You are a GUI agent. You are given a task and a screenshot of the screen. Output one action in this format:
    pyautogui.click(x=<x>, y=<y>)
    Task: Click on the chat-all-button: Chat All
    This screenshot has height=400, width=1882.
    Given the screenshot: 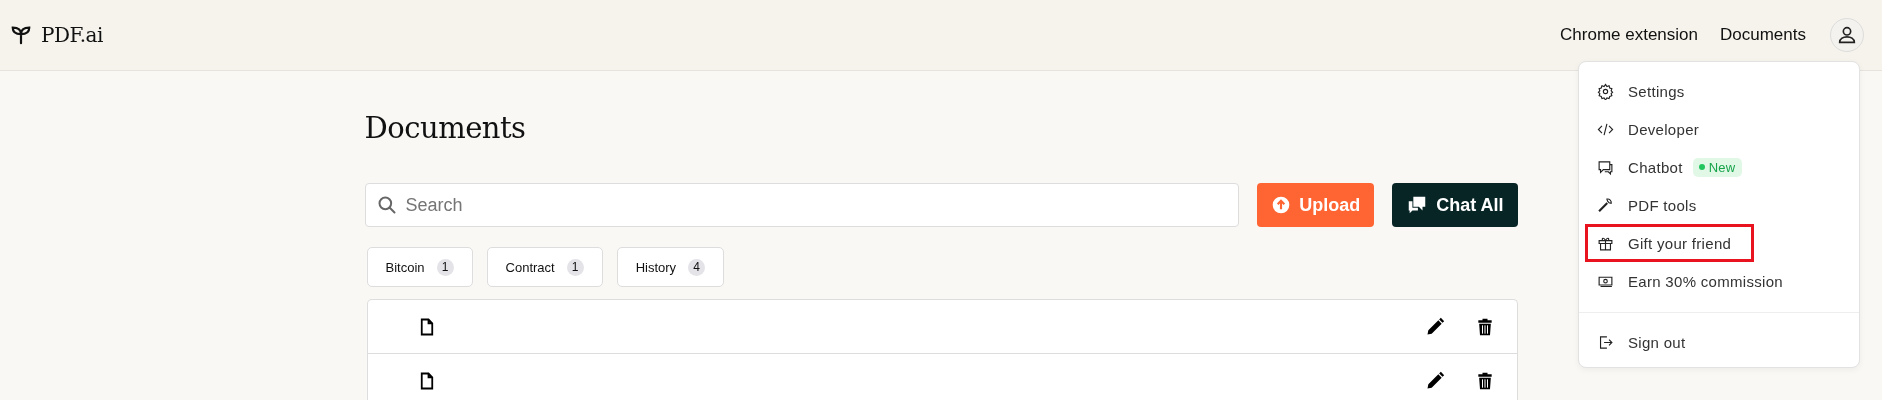 What is the action you would take?
    pyautogui.click(x=1455, y=205)
    